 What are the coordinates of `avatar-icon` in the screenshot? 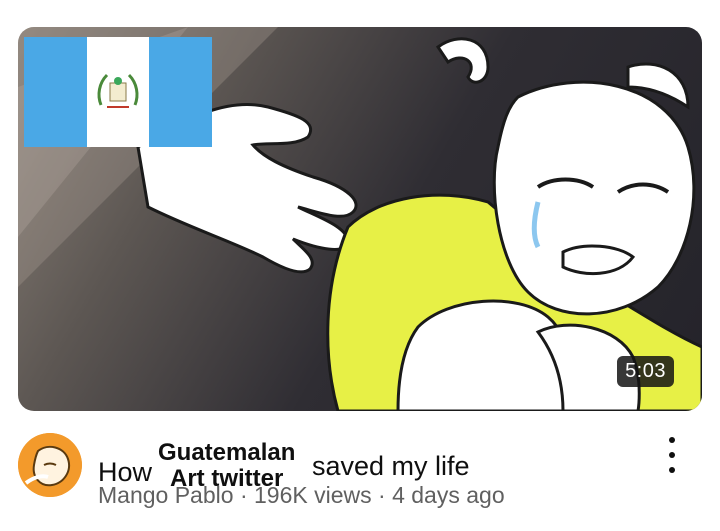 It's located at (50, 465).